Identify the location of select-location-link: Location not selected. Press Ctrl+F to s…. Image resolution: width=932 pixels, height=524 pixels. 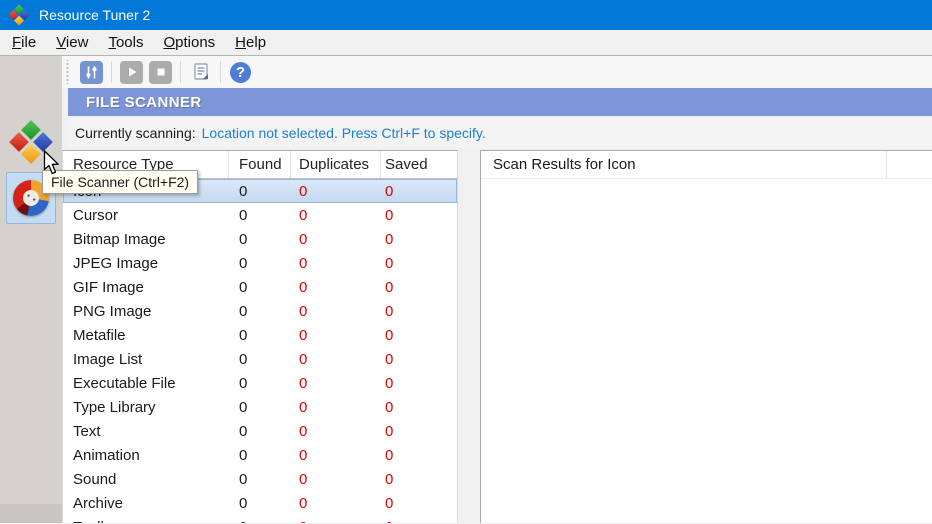
(344, 133).